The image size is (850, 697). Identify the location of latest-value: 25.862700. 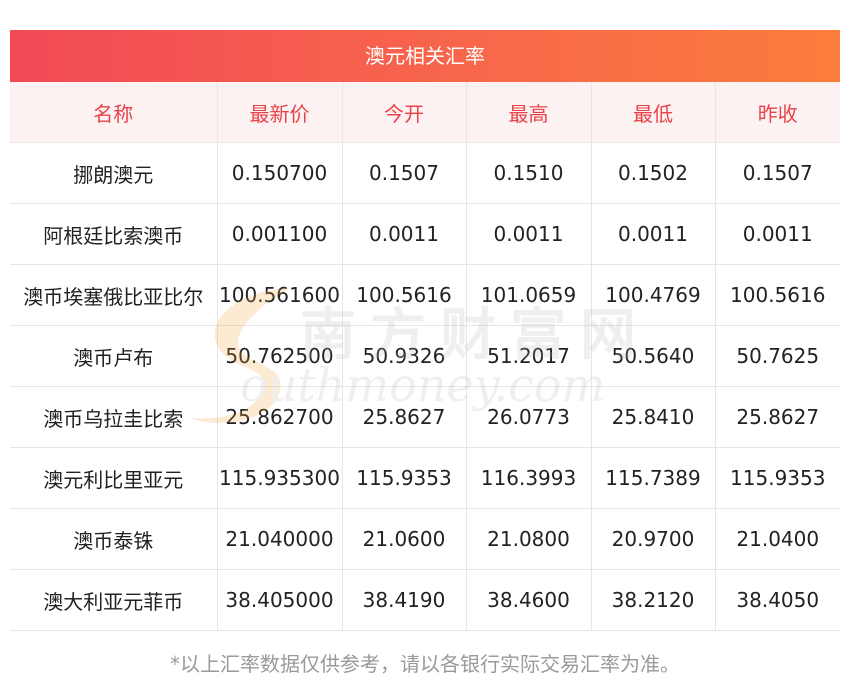
(280, 417).